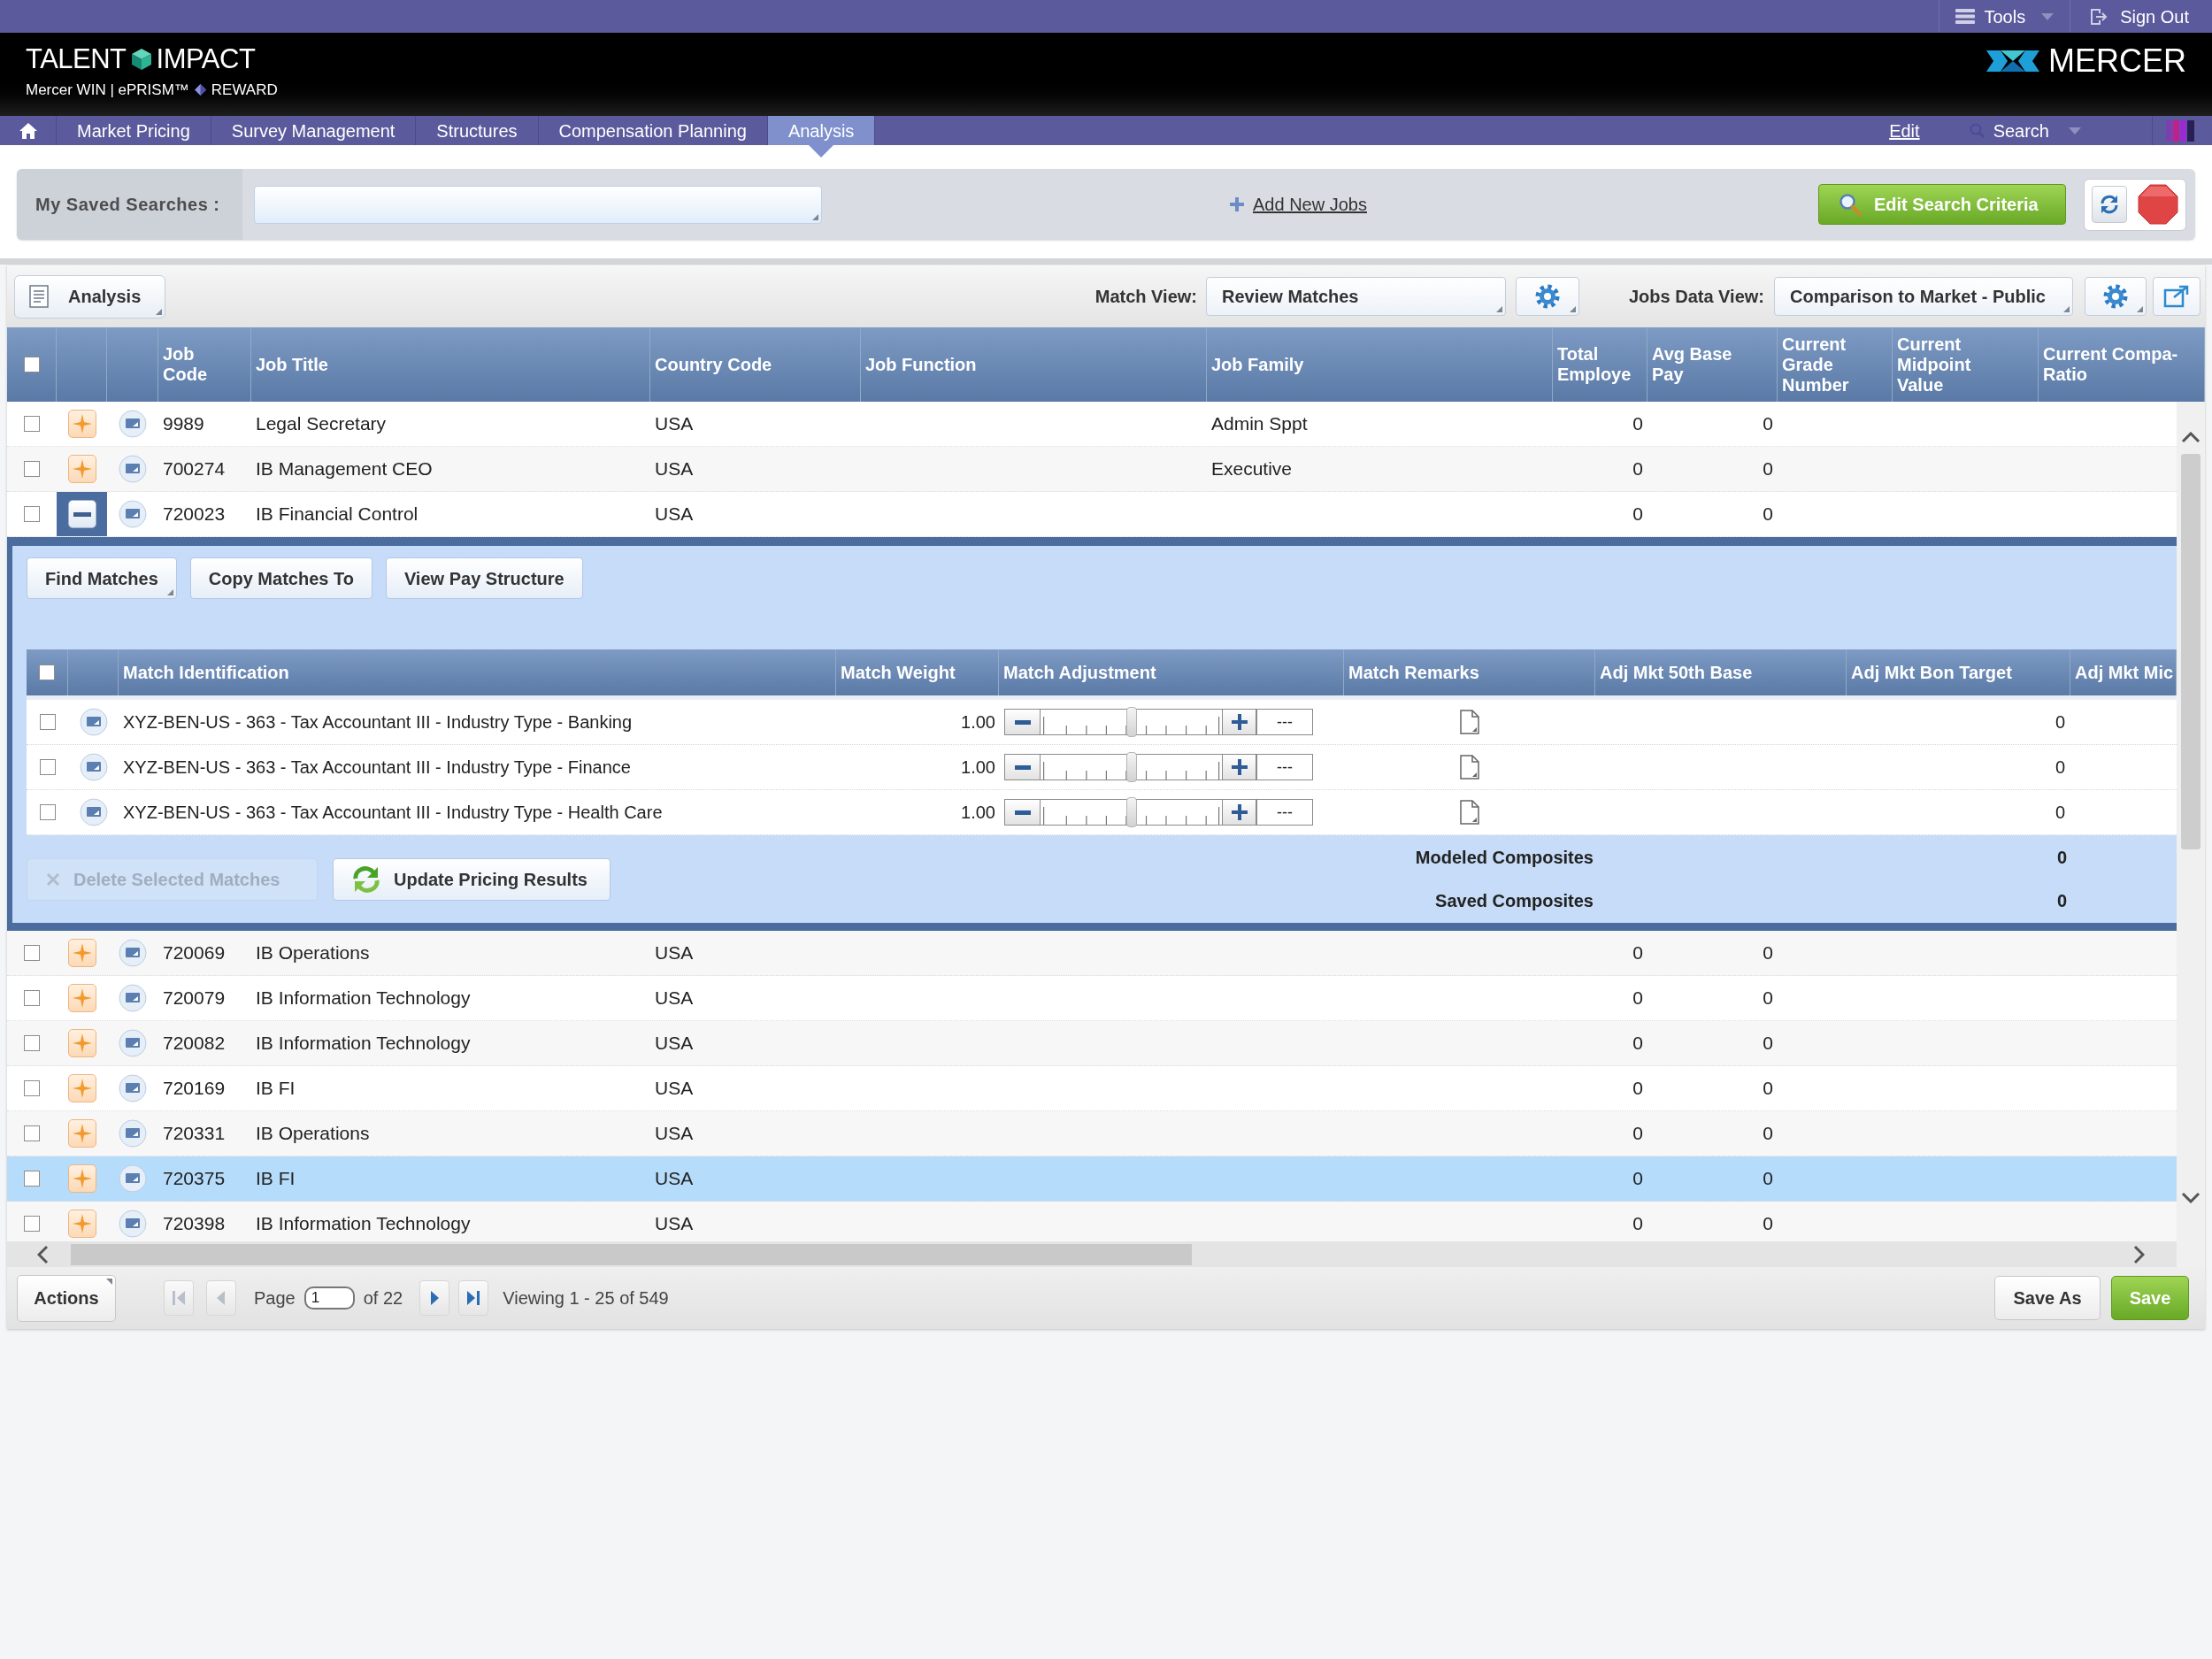  What do you see at coordinates (2048, 1298) in the screenshot?
I see `save-as-button: Save As` at bounding box center [2048, 1298].